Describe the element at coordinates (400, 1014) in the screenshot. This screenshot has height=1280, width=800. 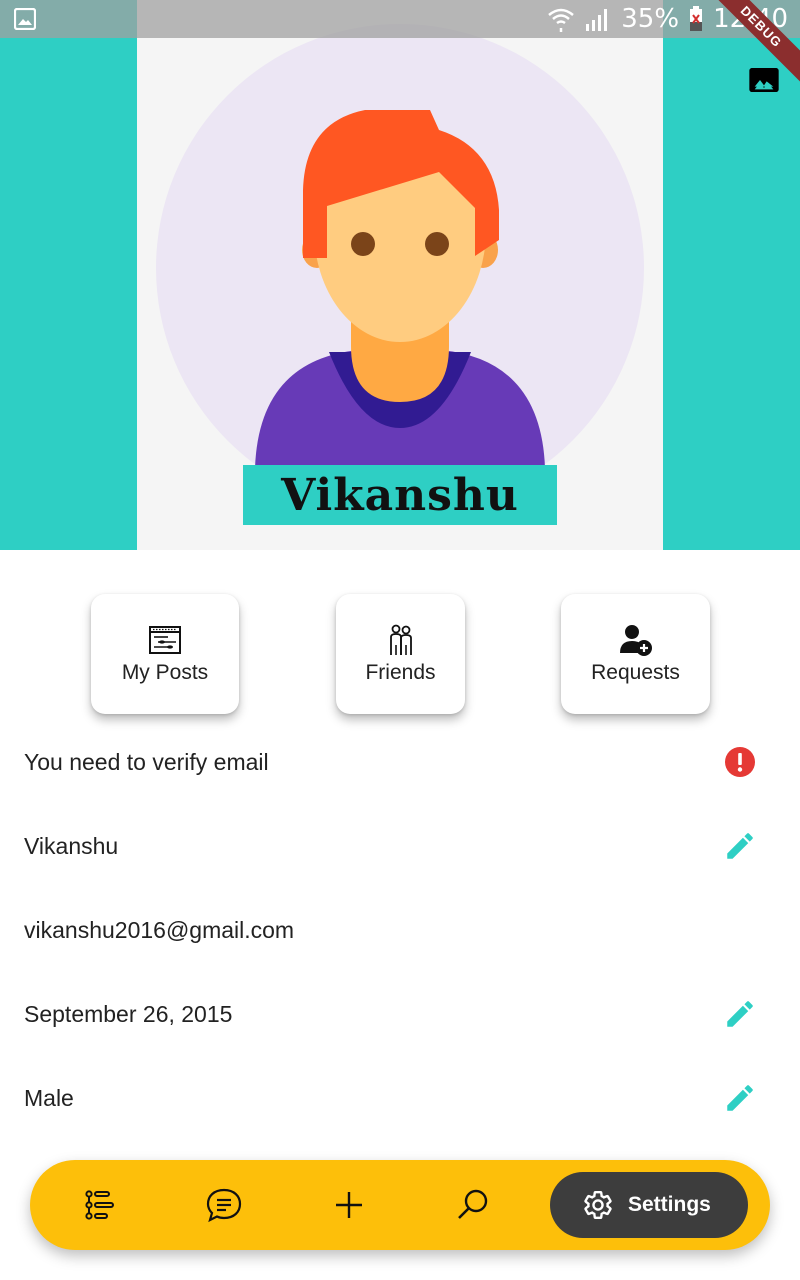
I see `birthday-row: September 26, 2015` at that location.